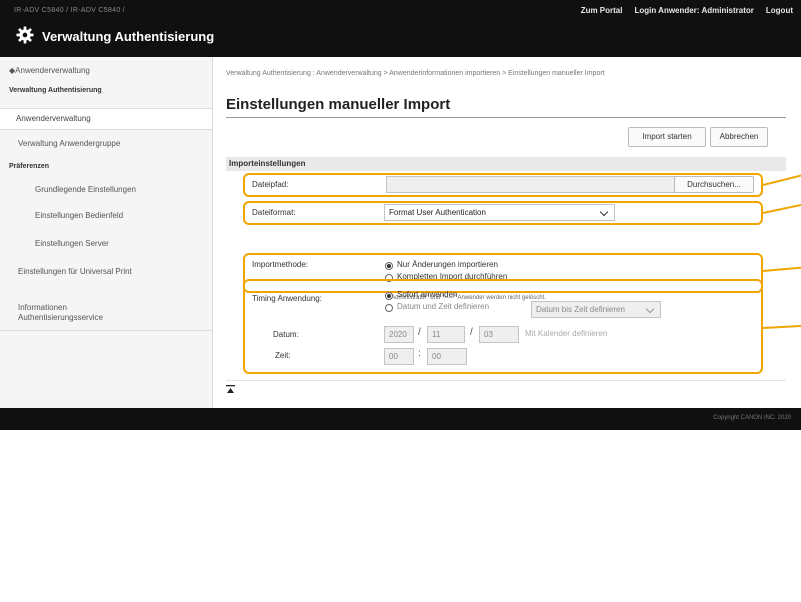 Image resolution: width=801 pixels, height=602 pixels. I want to click on login-user-label: Login Anwender: Administrator, so click(693, 10).